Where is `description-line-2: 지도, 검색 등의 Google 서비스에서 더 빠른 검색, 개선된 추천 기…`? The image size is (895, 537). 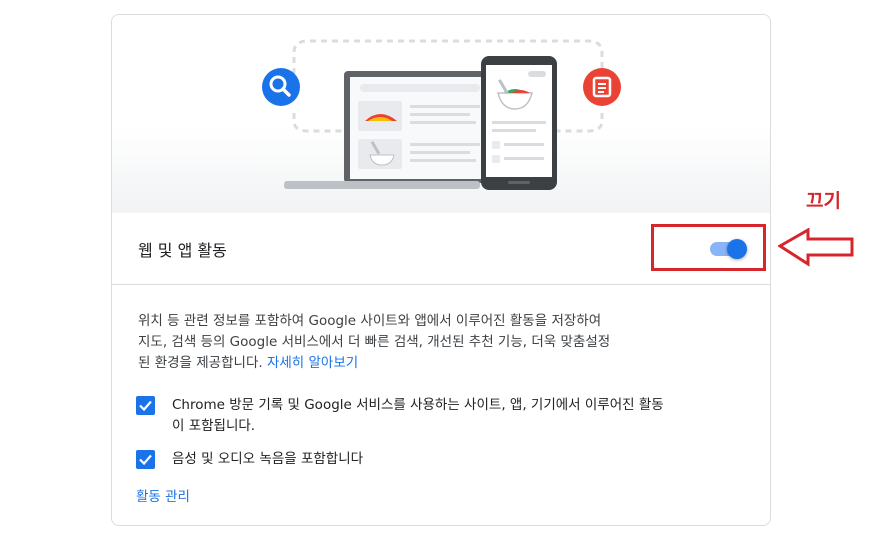 description-line-2: 지도, 검색 등의 Google 서비스에서 더 빠른 검색, 개선된 추천 기… is located at coordinates (374, 342).